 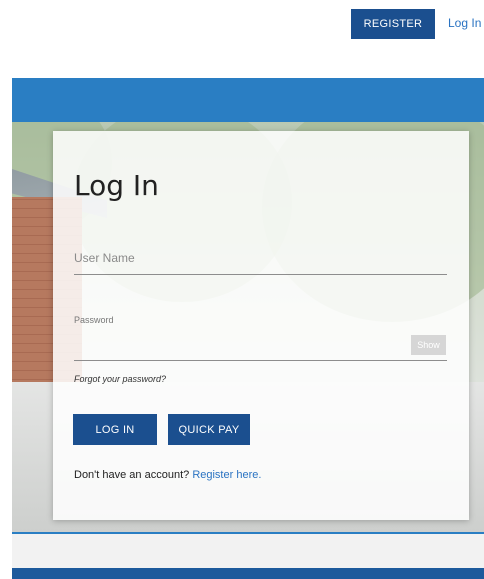 I want to click on top-bar: REGISTER Log In, so click(x=242, y=39).